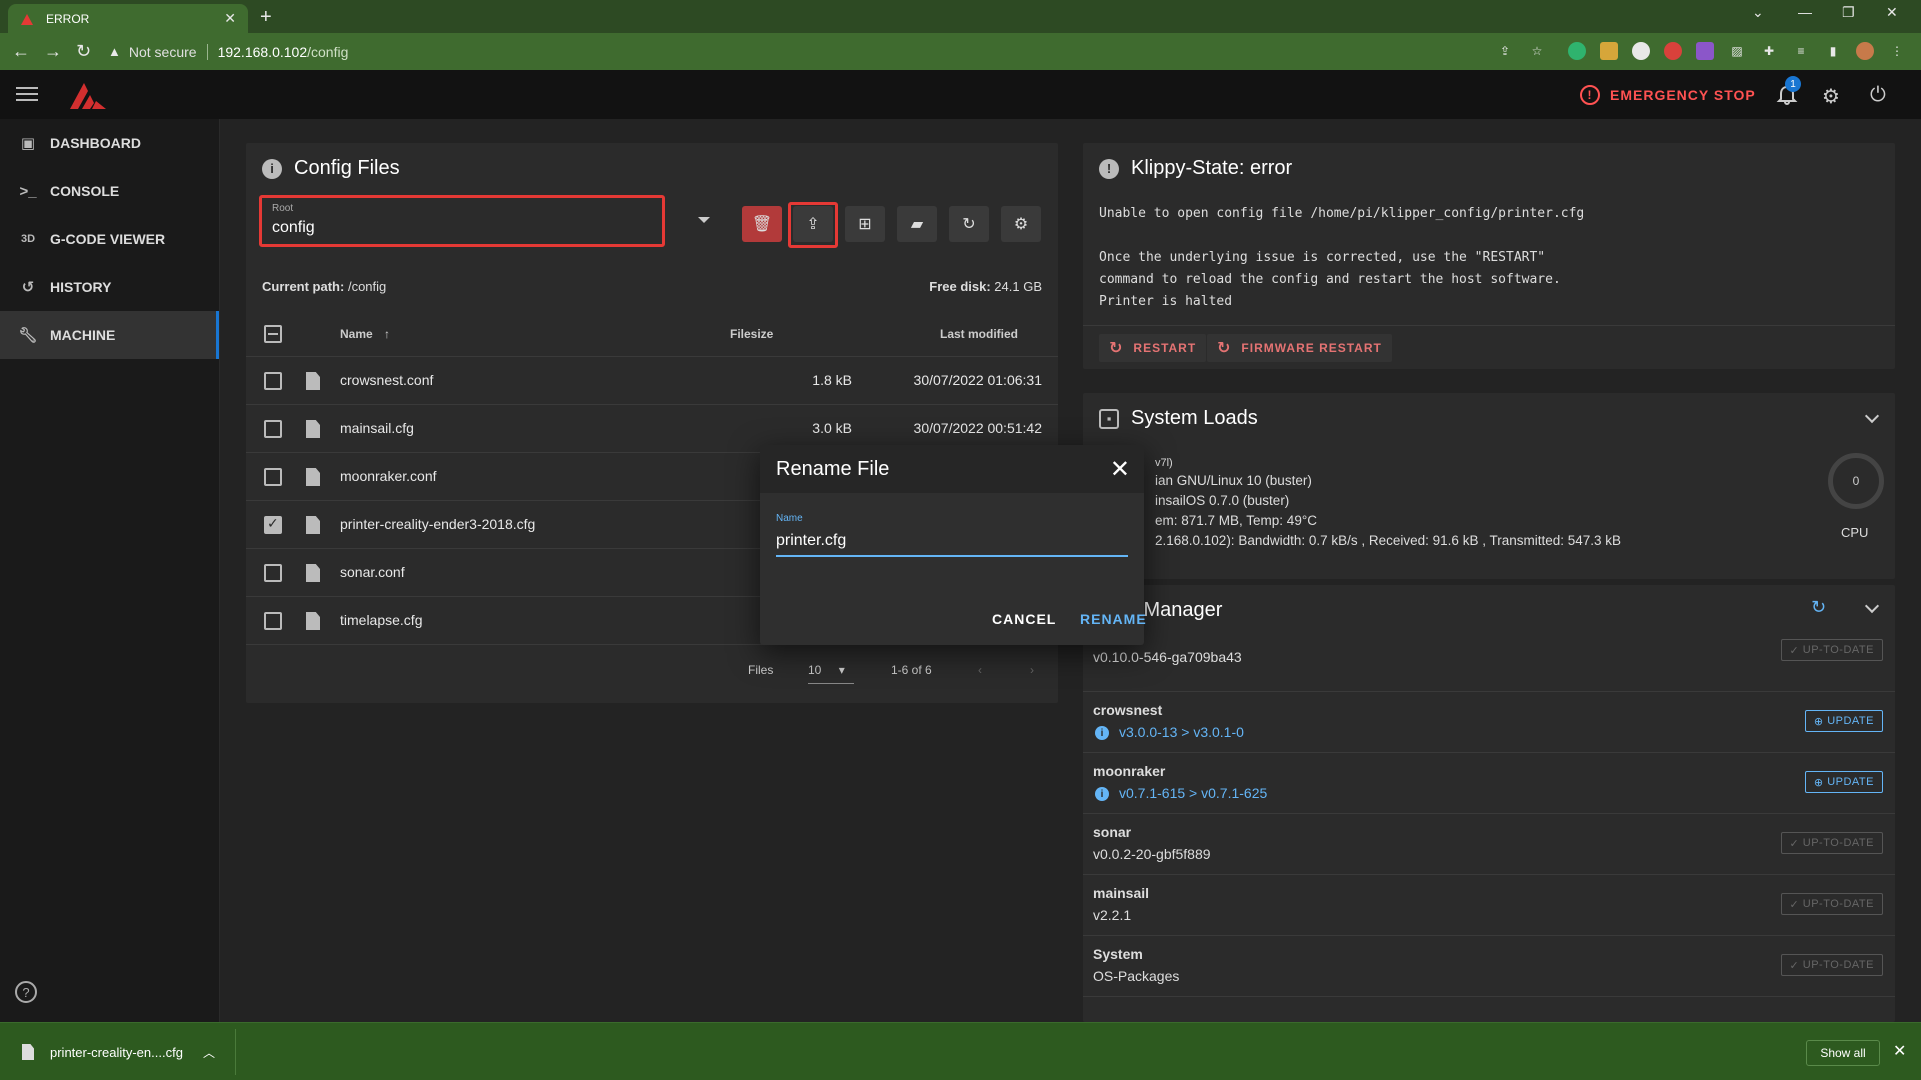 This screenshot has height=1080, width=1921. Describe the element at coordinates (53, 51) in the screenshot. I see `forward-icon: →` at that location.